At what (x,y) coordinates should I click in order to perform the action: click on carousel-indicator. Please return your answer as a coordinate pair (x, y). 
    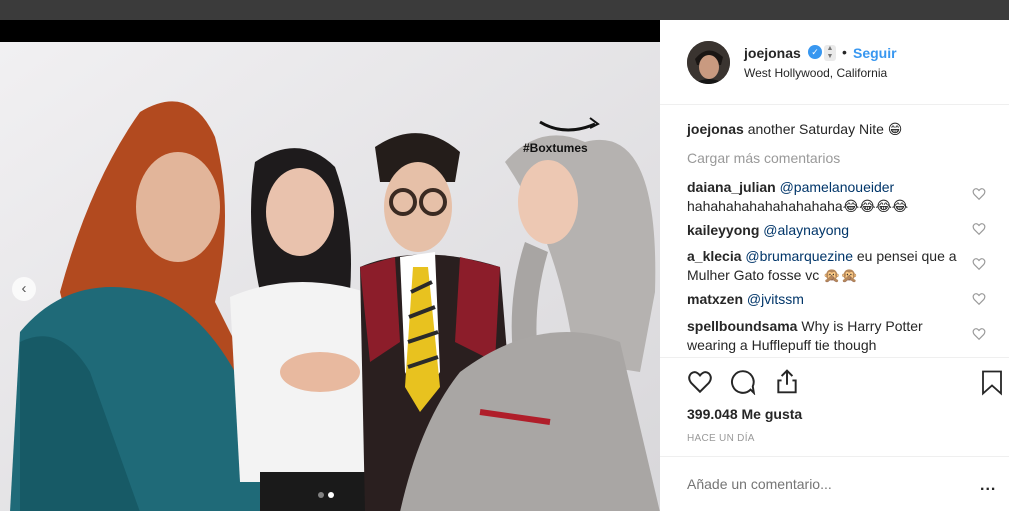
    Looking at the image, I should click on (326, 495).